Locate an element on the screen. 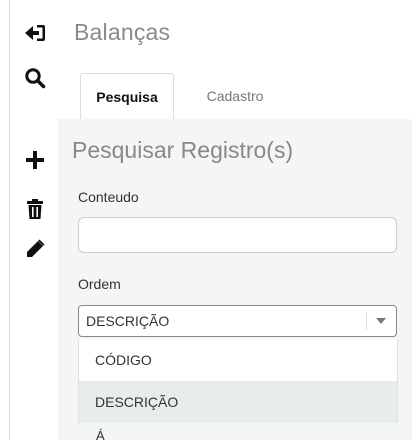 The height and width of the screenshot is (443, 412). panel-title: Pesquisar Registro(s) is located at coordinates (183, 150).